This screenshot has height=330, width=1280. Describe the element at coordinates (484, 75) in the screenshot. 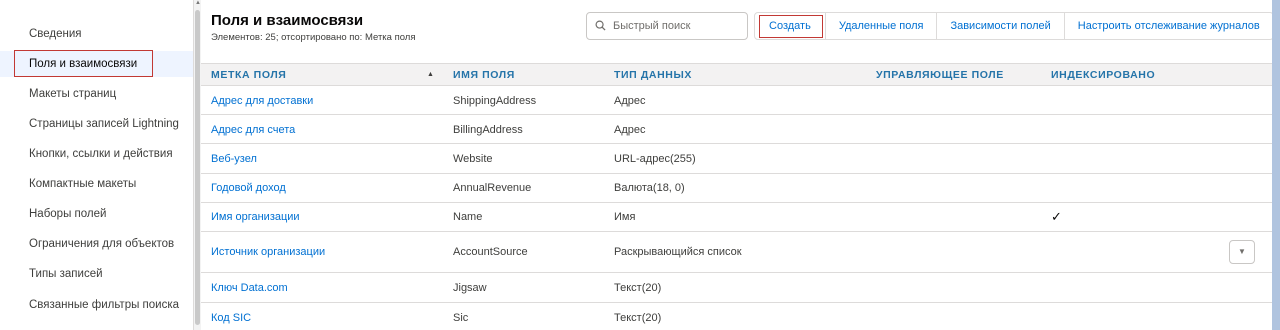

I see `column-header-field-name: ИМЯ ПОЛЯ` at that location.